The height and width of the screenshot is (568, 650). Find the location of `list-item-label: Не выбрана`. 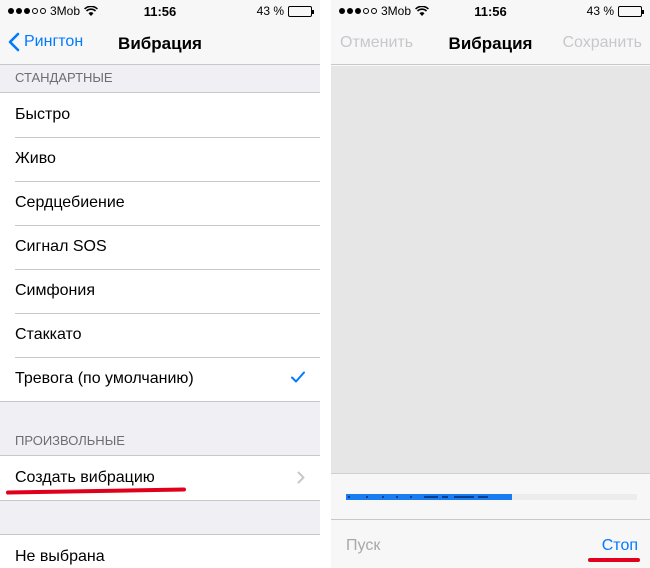

list-item-label: Не выбрана is located at coordinates (60, 556).